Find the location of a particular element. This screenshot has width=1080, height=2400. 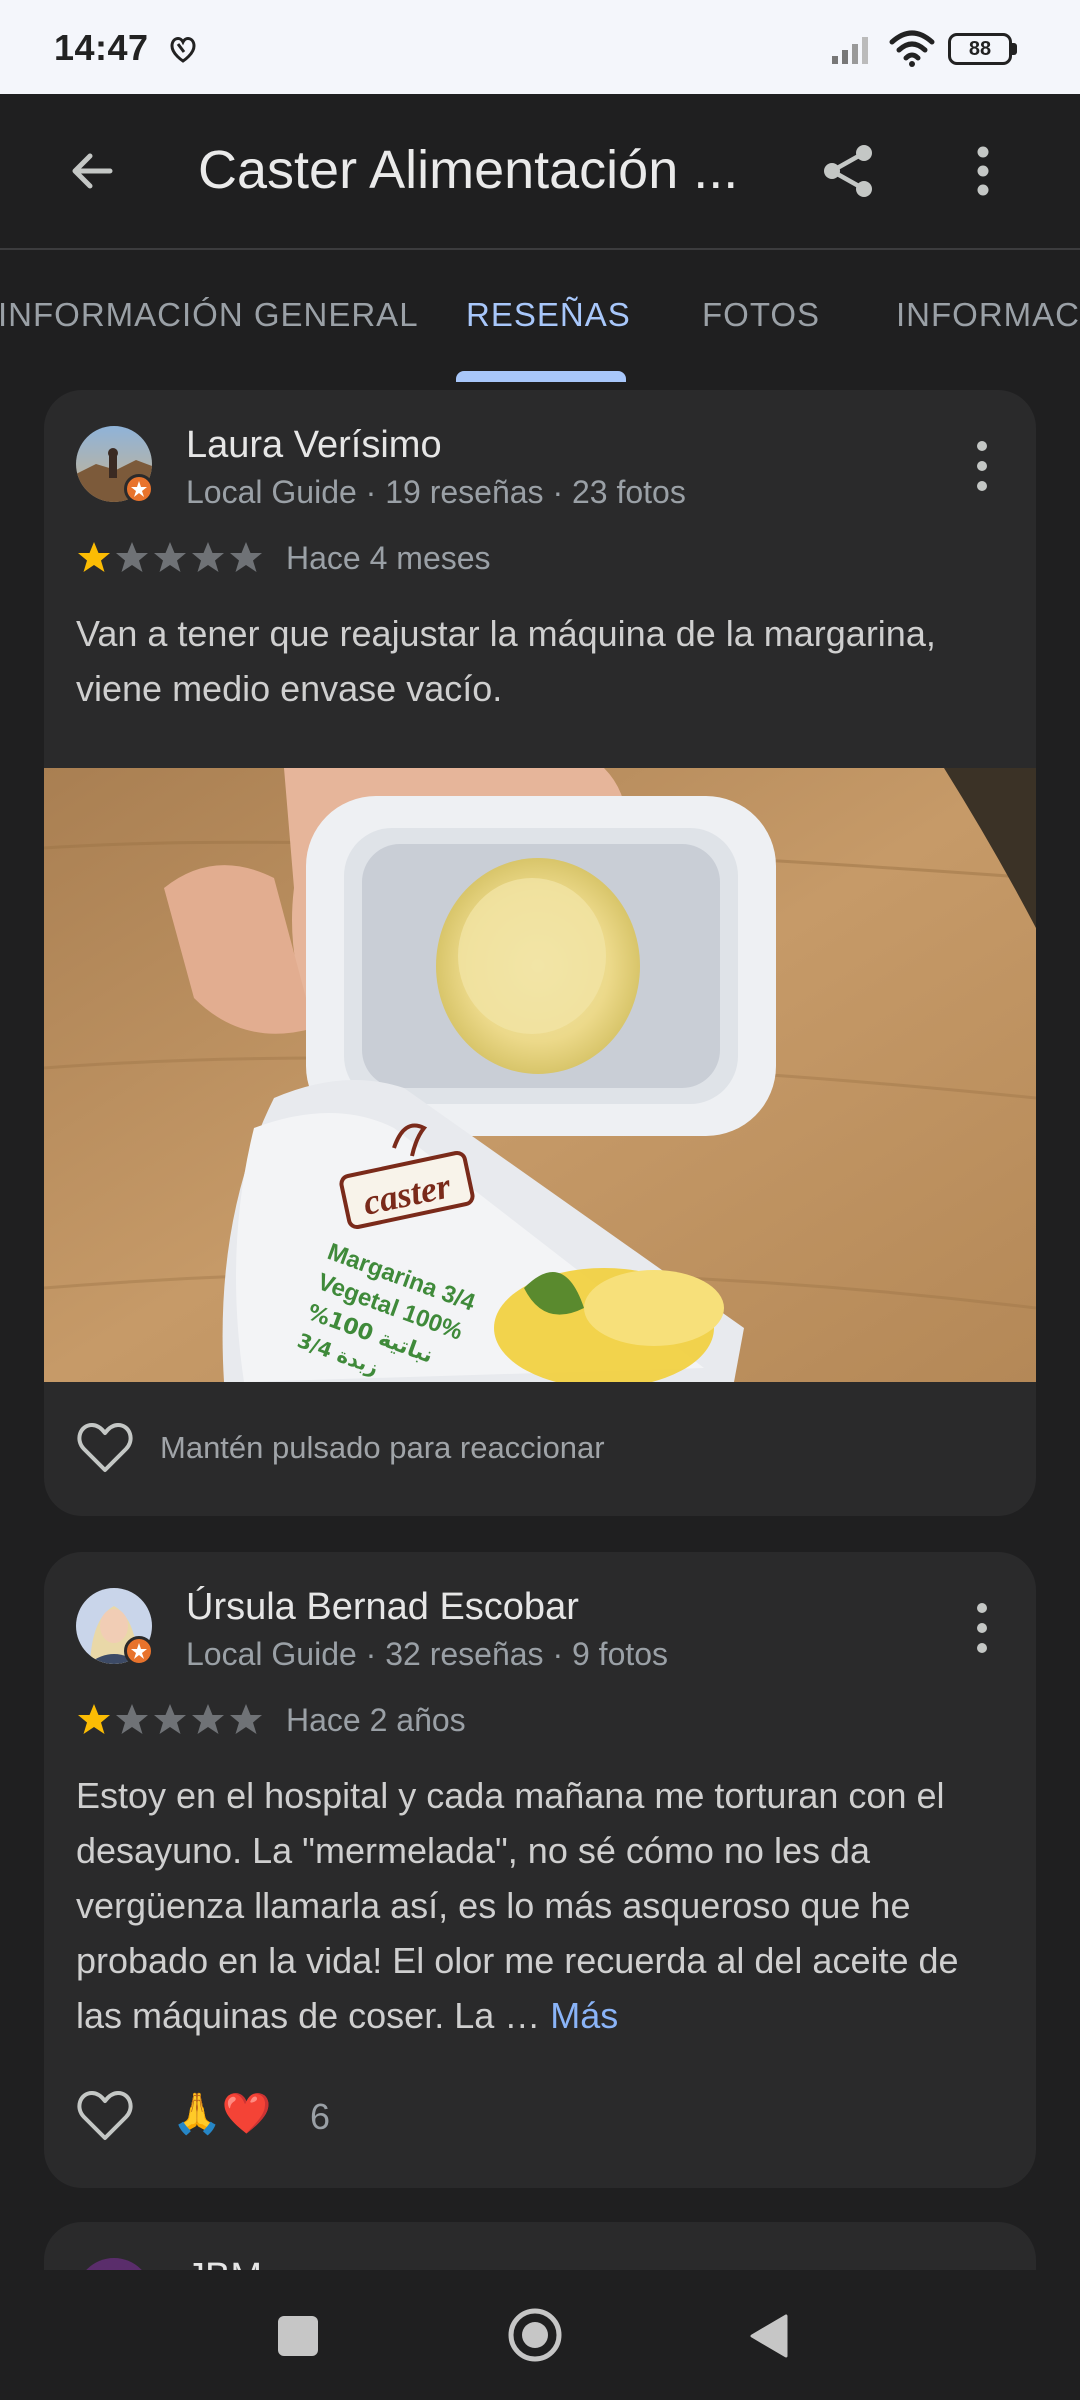

reviewer-meta: Local Guide · 19 reseñas · 23 fotos is located at coordinates (436, 492).